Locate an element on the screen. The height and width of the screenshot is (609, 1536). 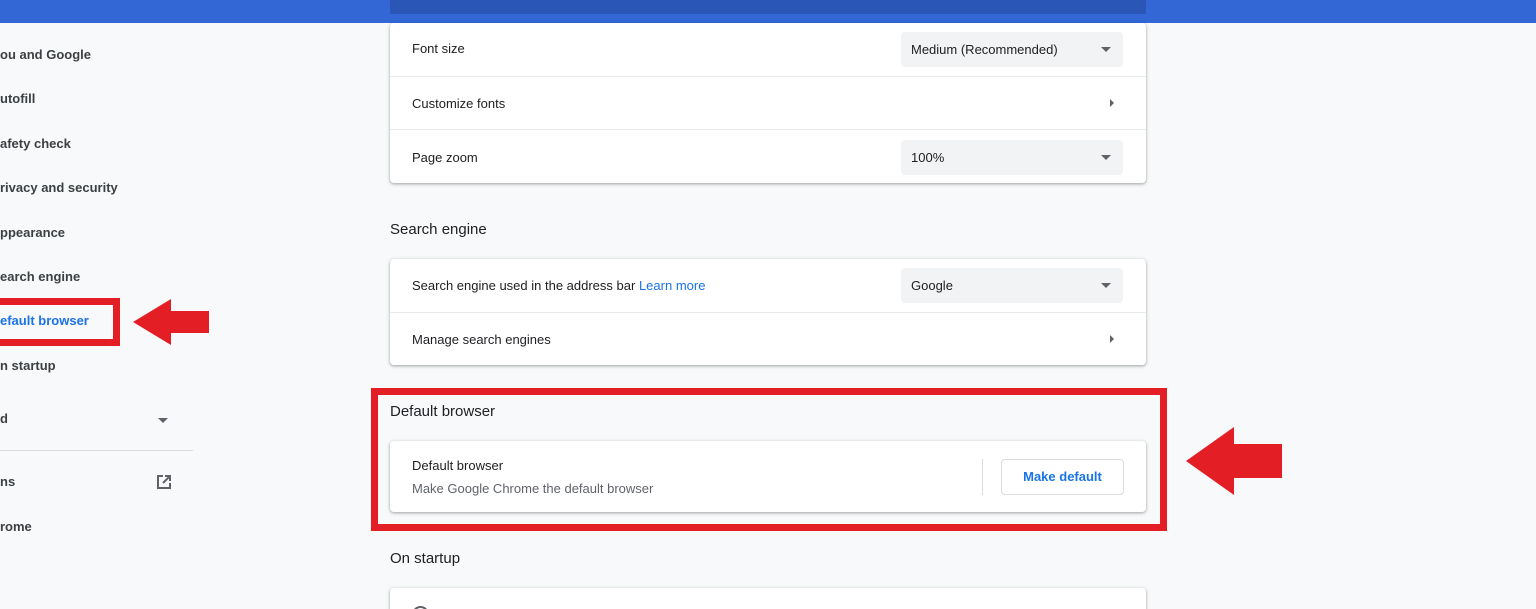
font-size-value: Medium (Recommended) is located at coordinates (984, 49).